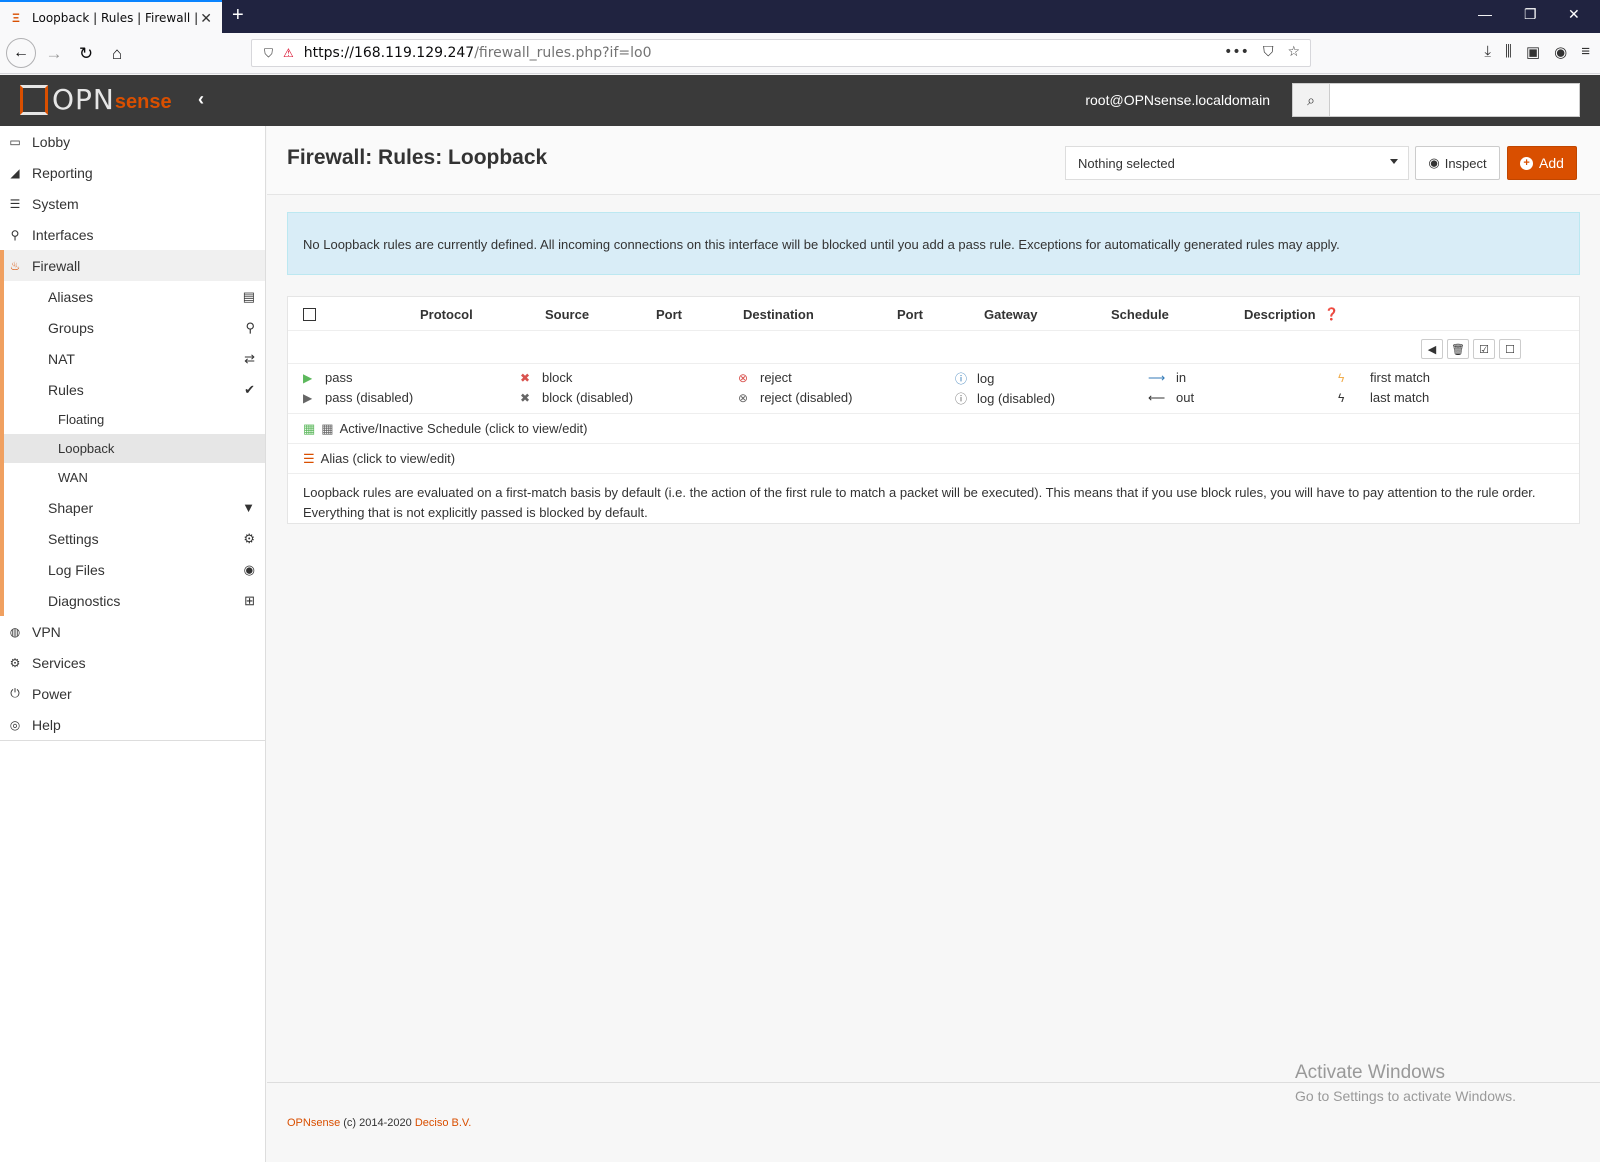 This screenshot has width=1600, height=1162. What do you see at coordinates (15, 724) in the screenshot?
I see `life-ring-icon: ◎` at bounding box center [15, 724].